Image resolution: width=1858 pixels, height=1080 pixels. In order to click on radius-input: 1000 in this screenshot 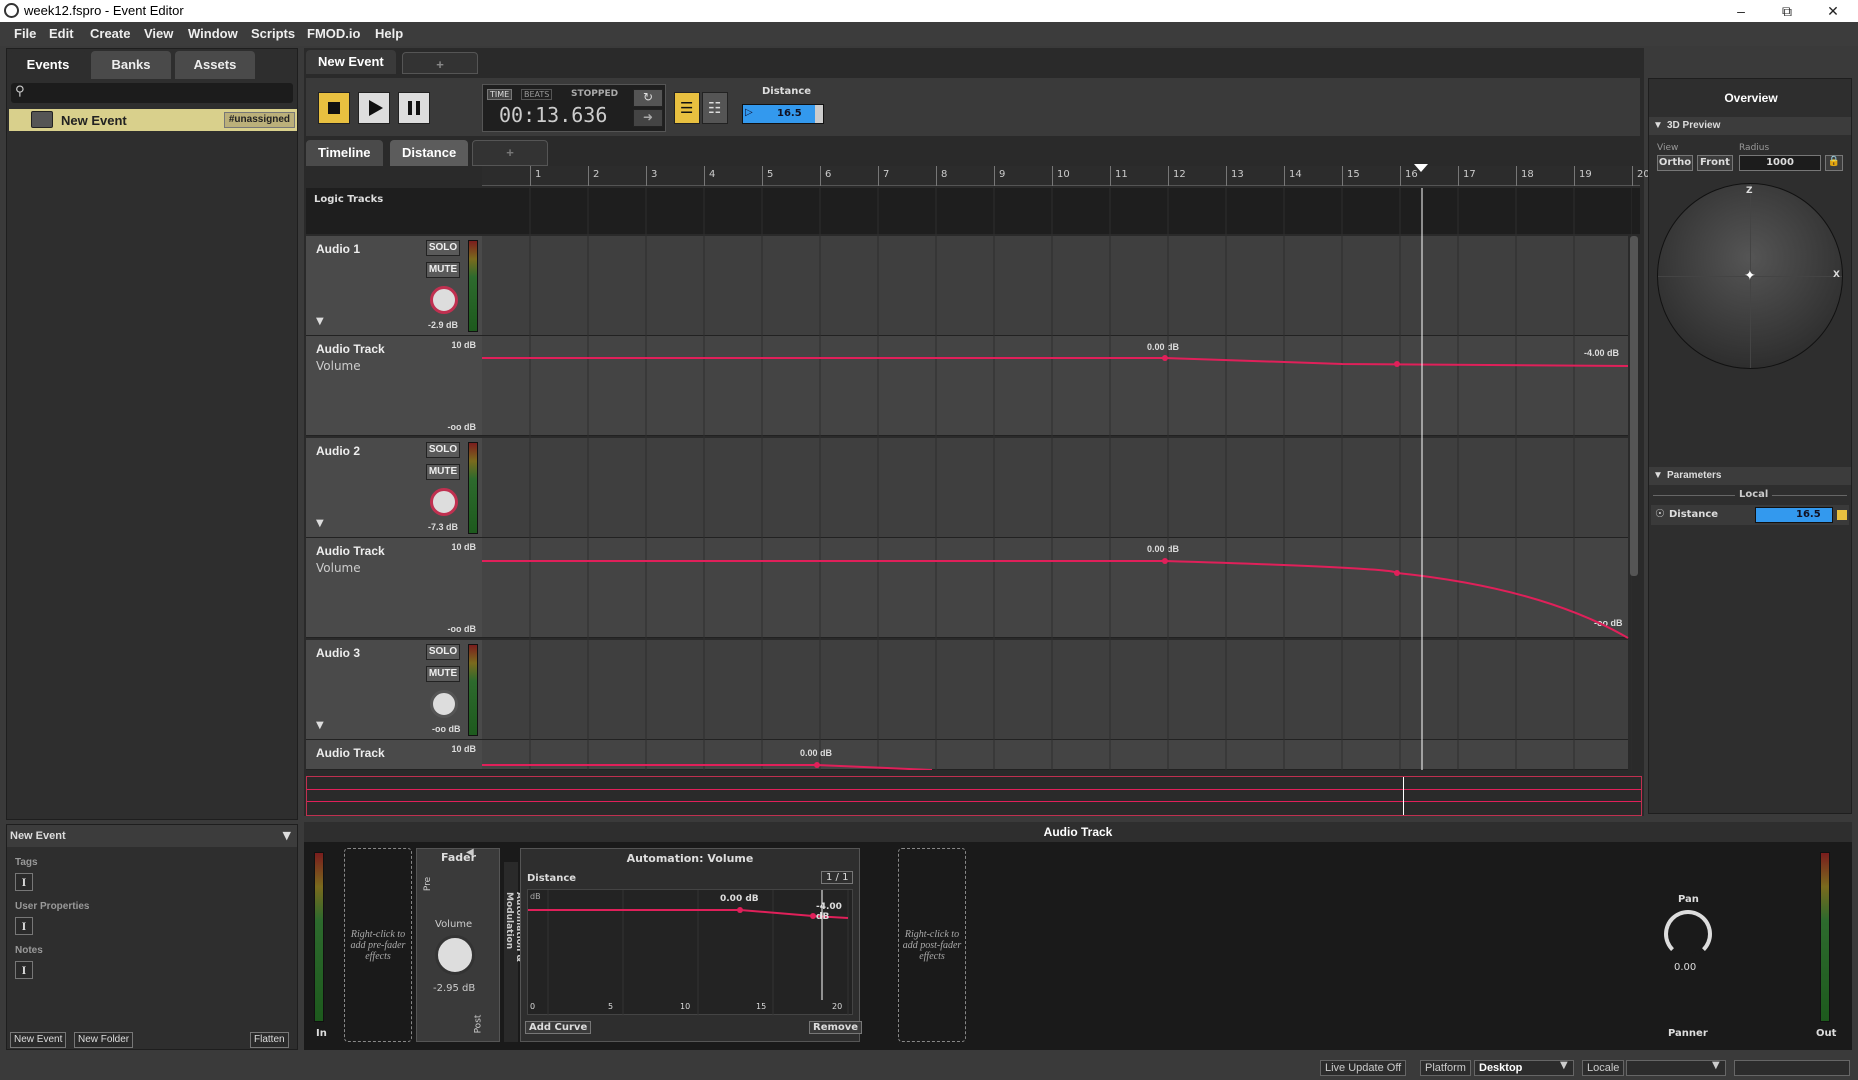, I will do `click(1780, 163)`.